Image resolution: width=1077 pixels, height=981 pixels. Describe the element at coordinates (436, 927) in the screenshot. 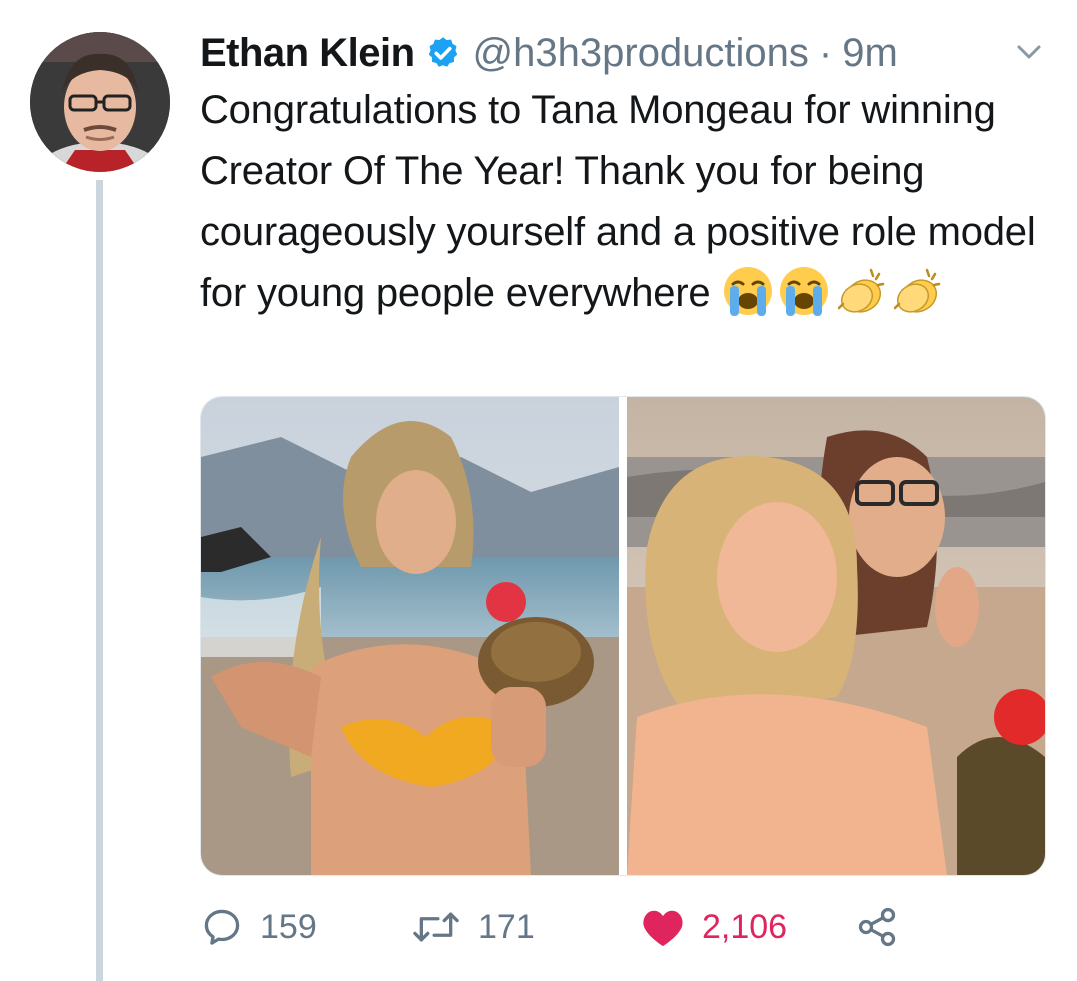

I see `retweet-icon` at that location.